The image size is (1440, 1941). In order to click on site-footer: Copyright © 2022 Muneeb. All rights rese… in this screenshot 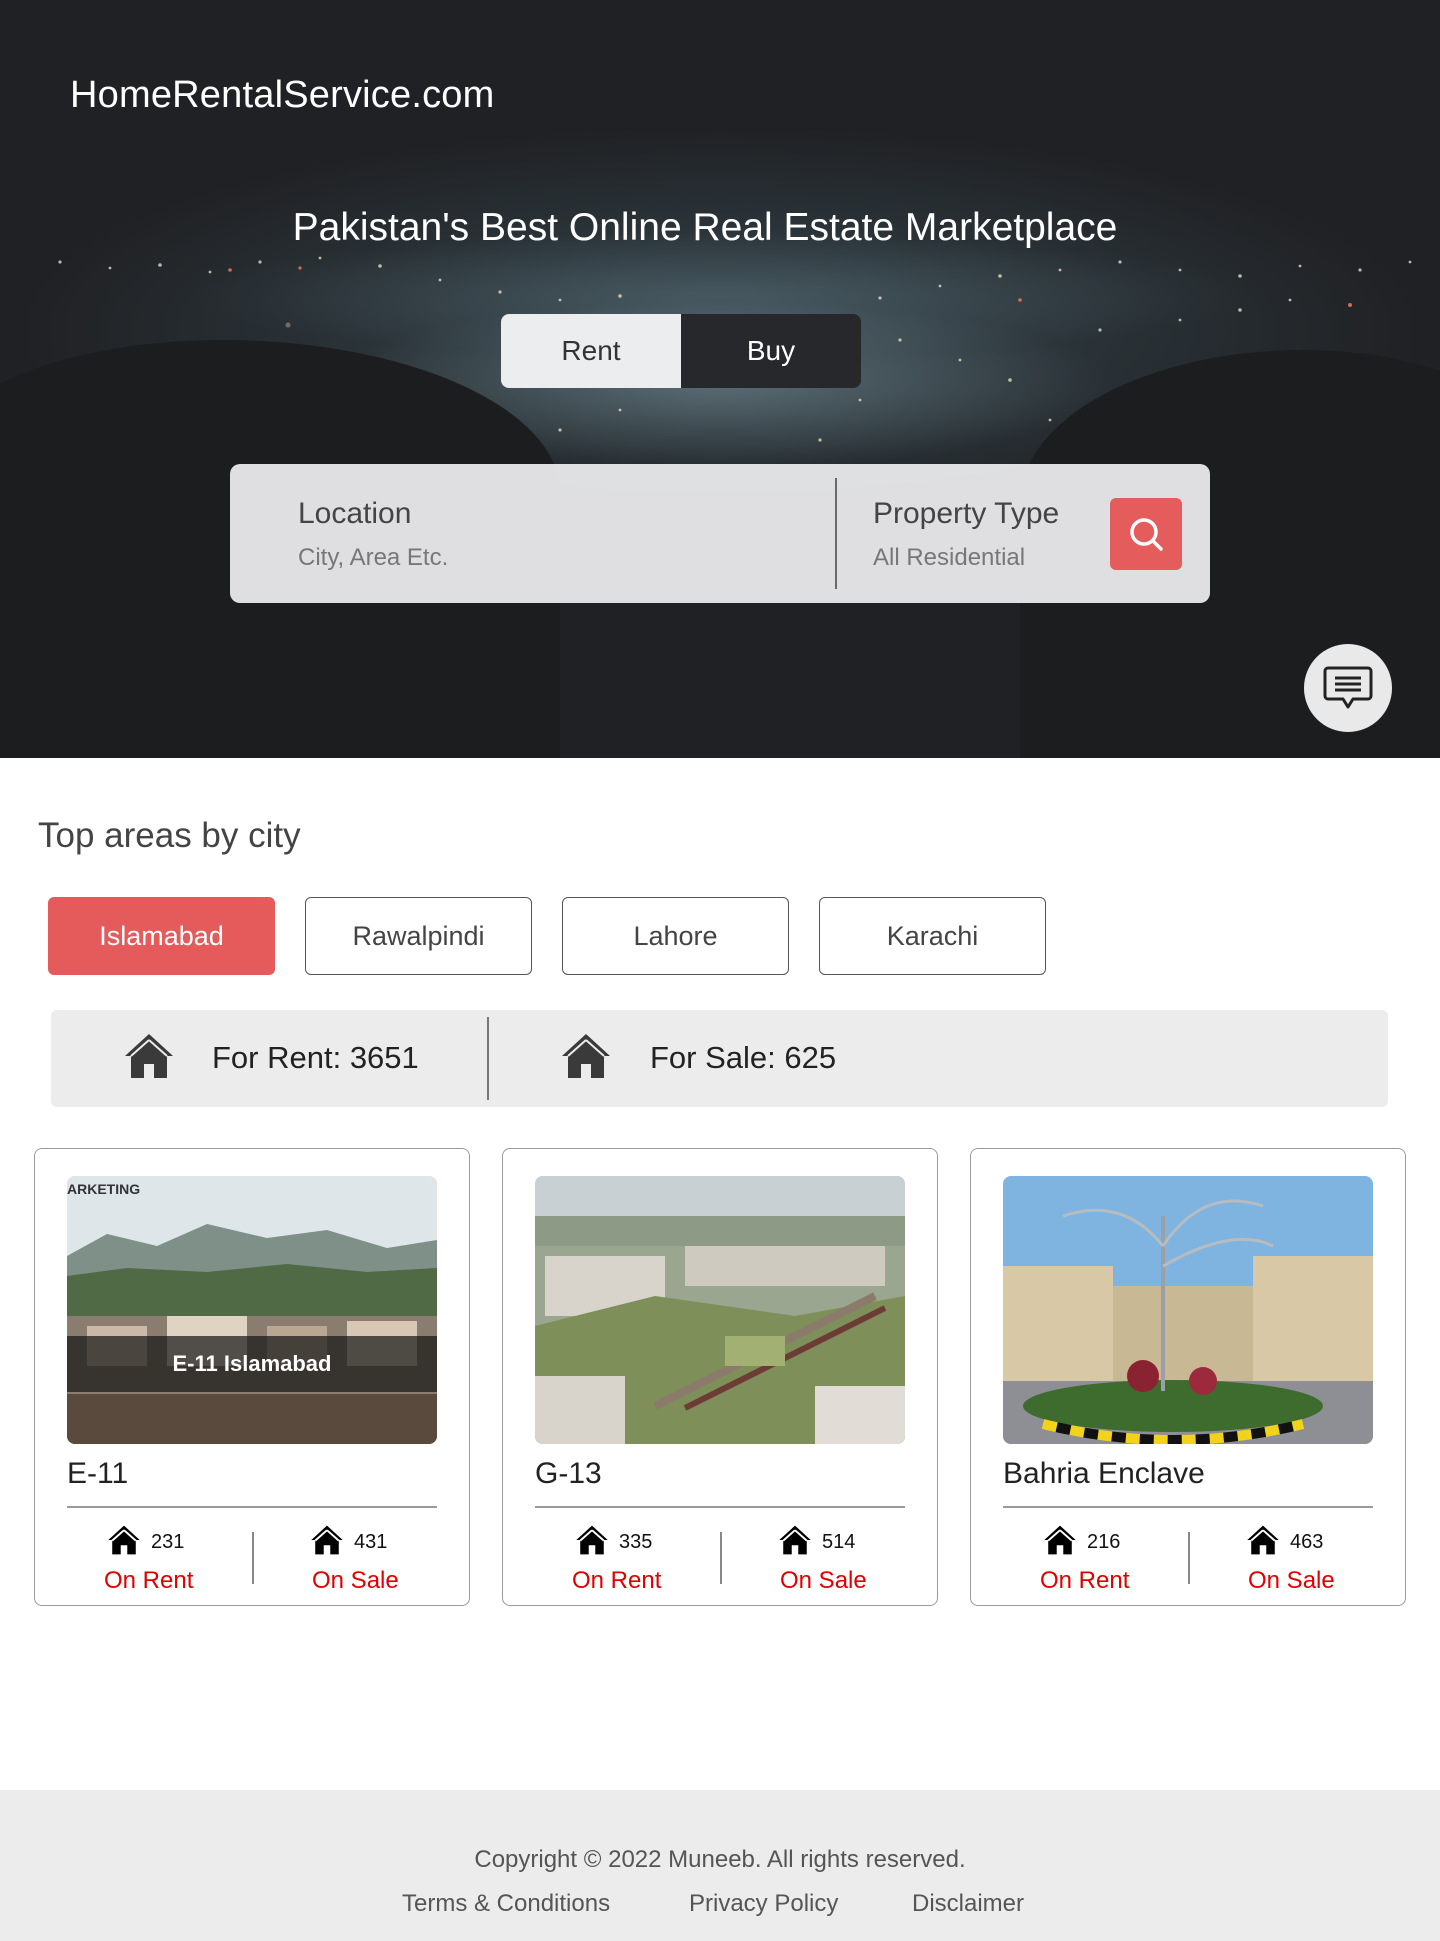, I will do `click(720, 1865)`.